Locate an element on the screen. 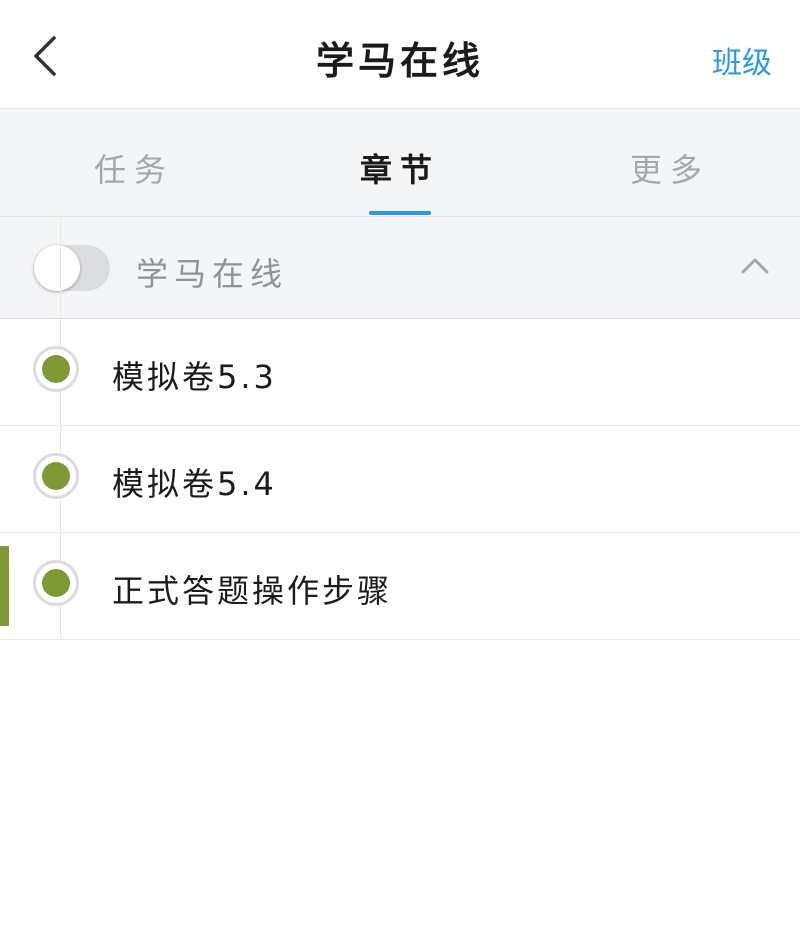 The image size is (800, 927). chapter-item: 模拟卷5.3 is located at coordinates (400, 372).